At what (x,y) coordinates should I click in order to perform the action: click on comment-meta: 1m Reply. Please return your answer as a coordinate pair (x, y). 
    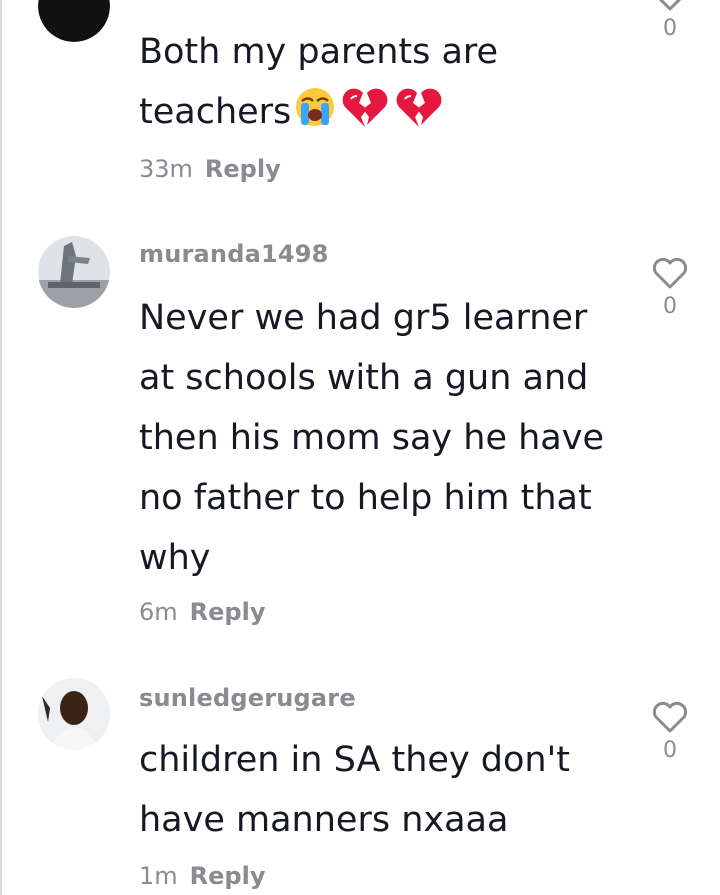
    Looking at the image, I should click on (202, 876).